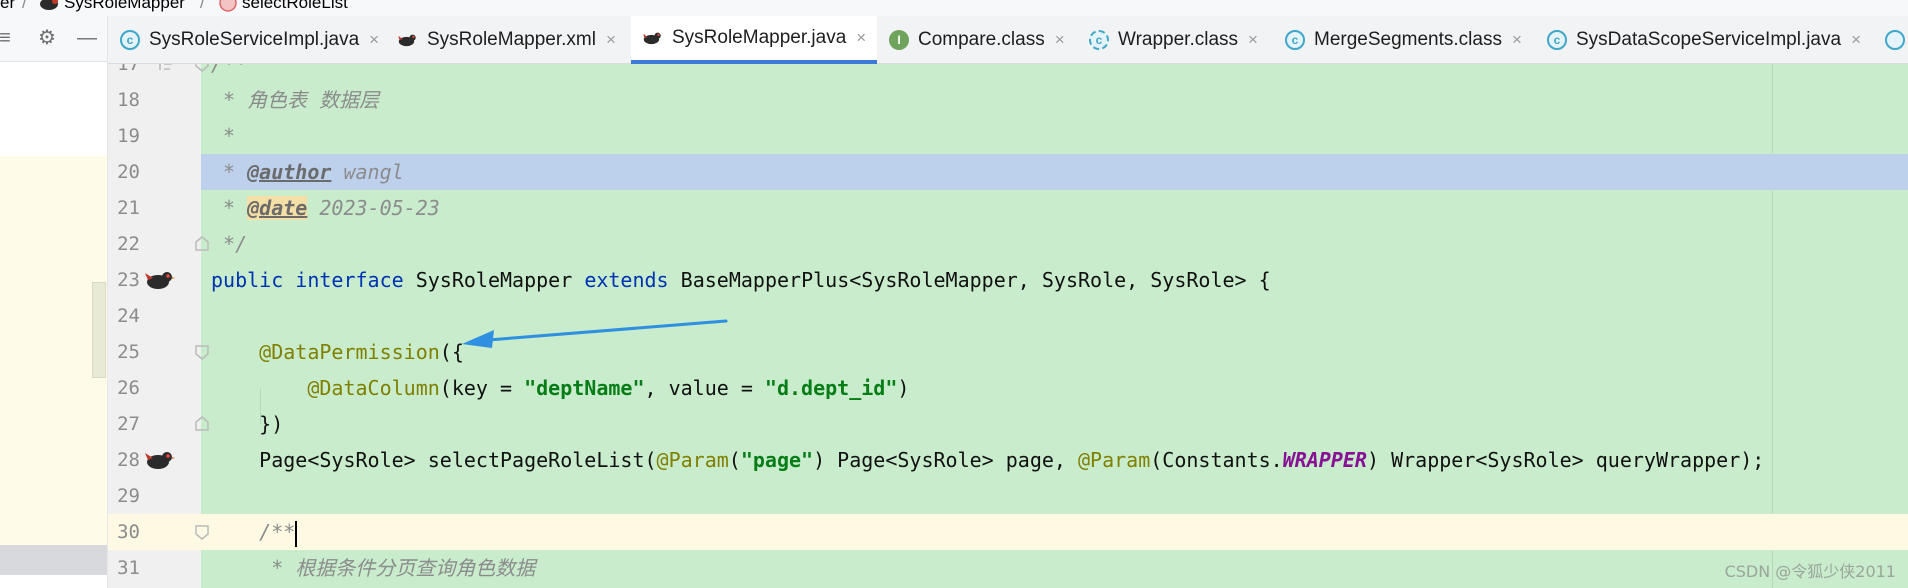 This screenshot has height=588, width=1908. Describe the element at coordinates (128, 460) in the screenshot. I see `line-number: 28` at that location.